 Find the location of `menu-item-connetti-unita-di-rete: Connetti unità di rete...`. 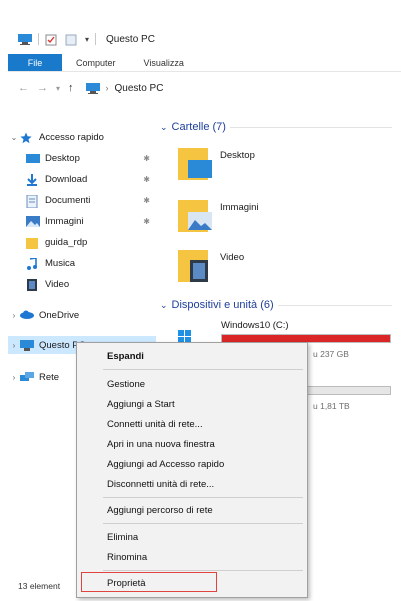

menu-item-connetti-unita-di-rete: Connetti unità di rete... is located at coordinates (192, 424).